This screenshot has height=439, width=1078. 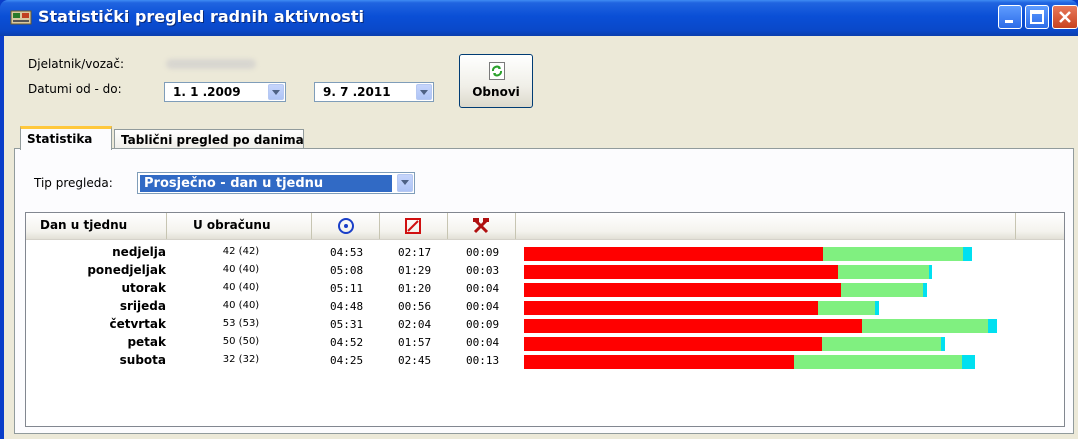 What do you see at coordinates (266, 183) in the screenshot?
I see `view-type-selected: Prosječno - dan u tjednu` at bounding box center [266, 183].